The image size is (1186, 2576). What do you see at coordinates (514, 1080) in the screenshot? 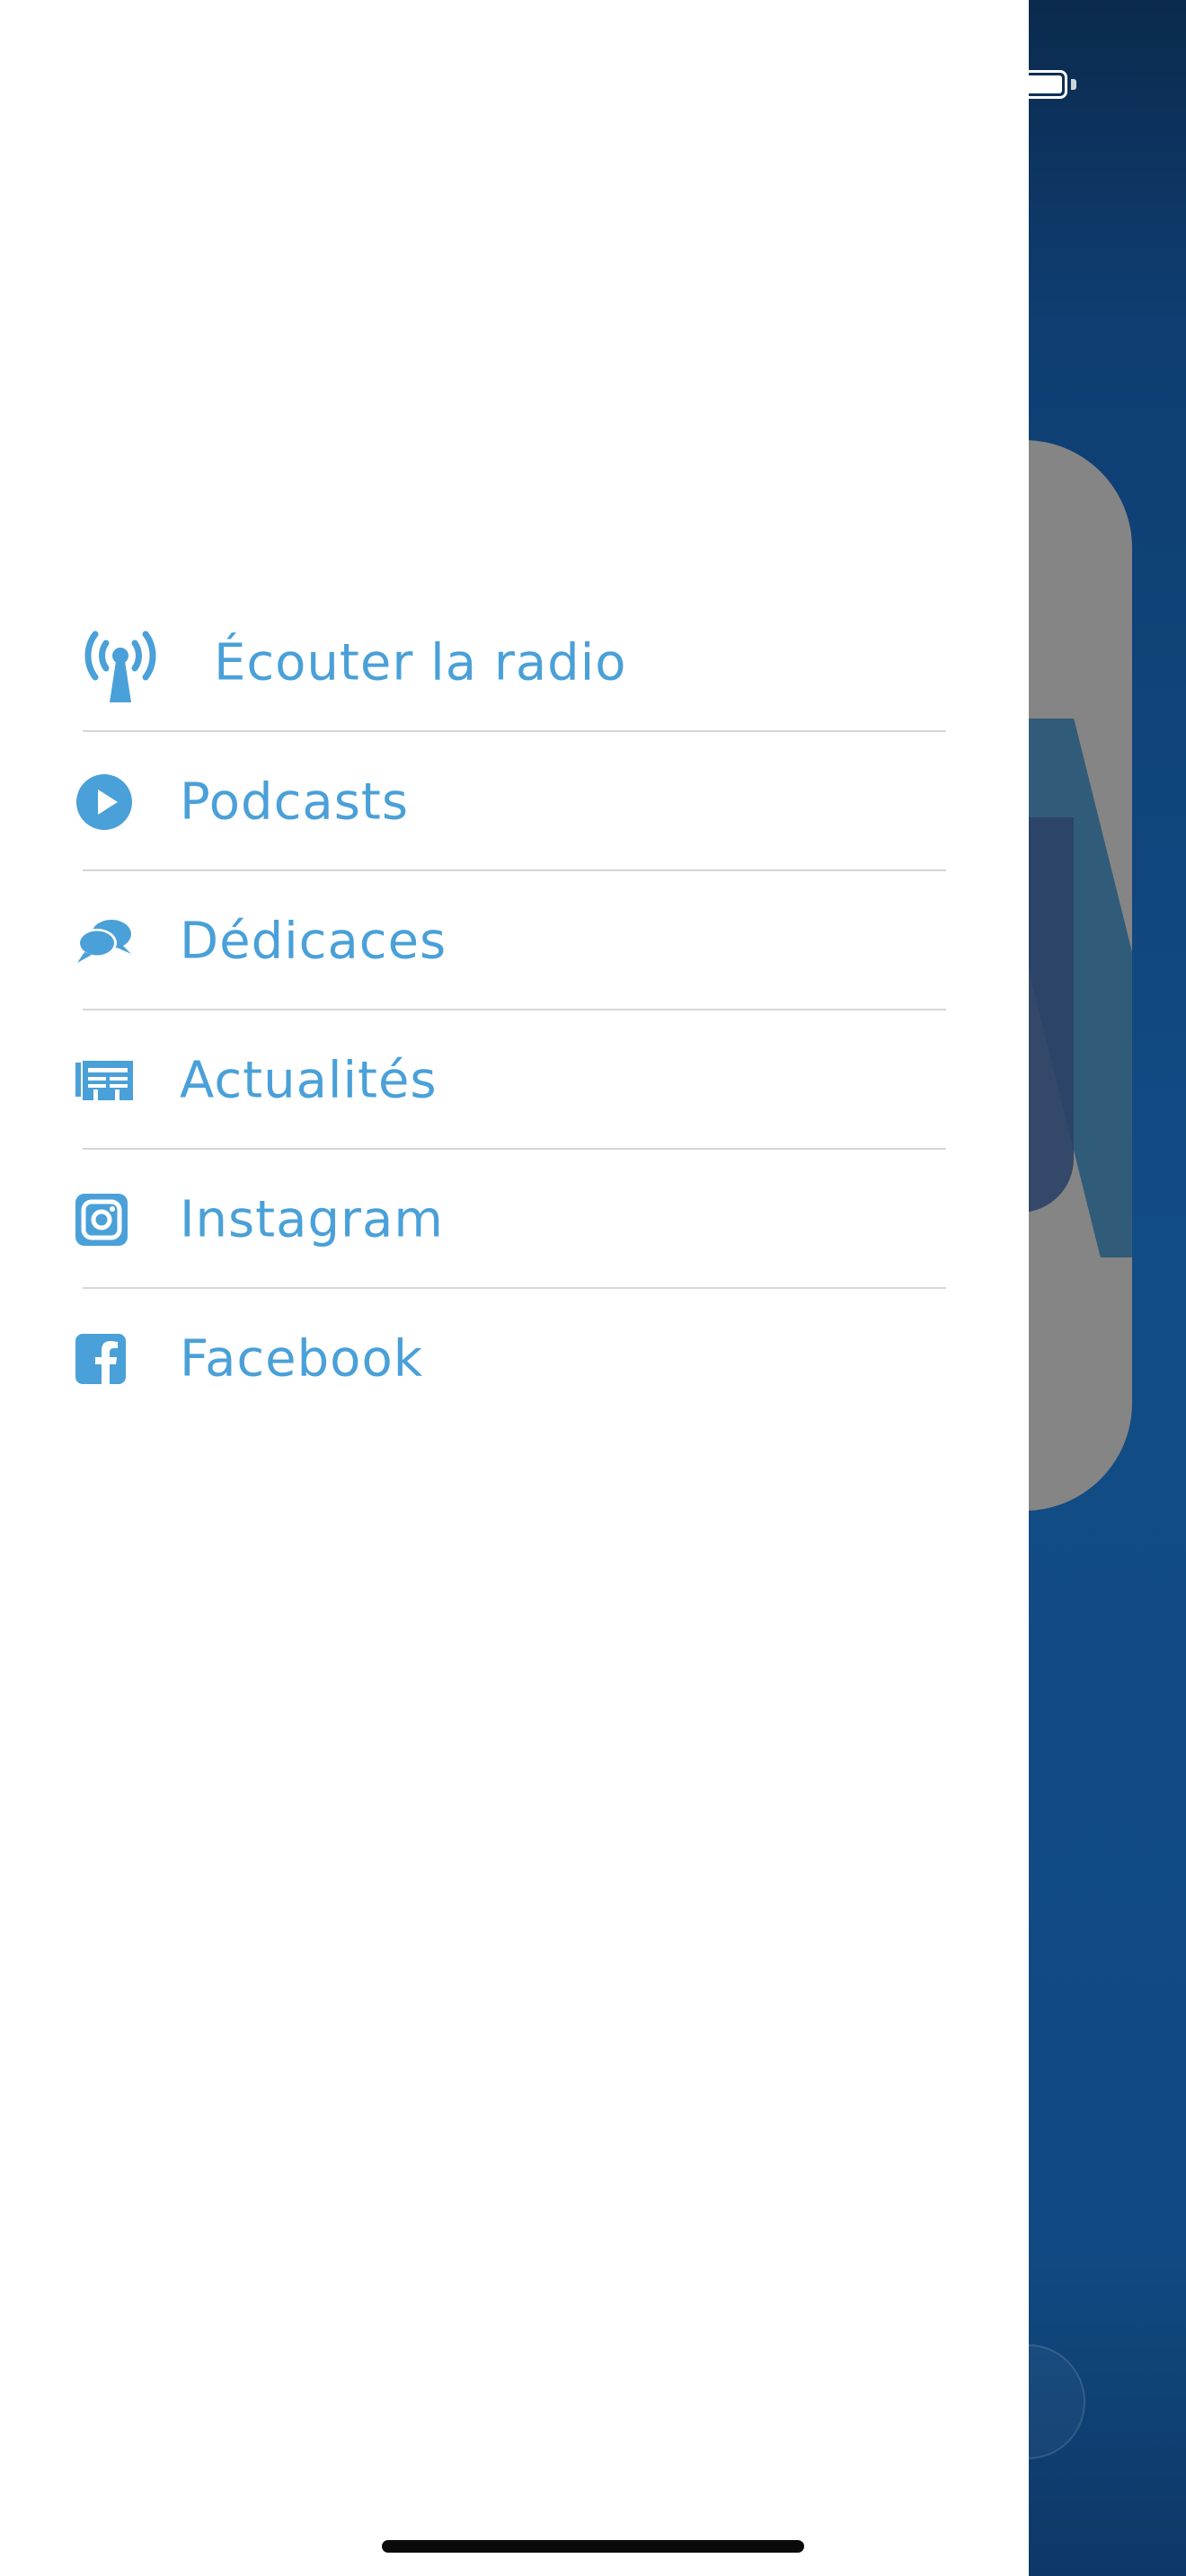
I see `menu-item-actualites: Actualités` at bounding box center [514, 1080].